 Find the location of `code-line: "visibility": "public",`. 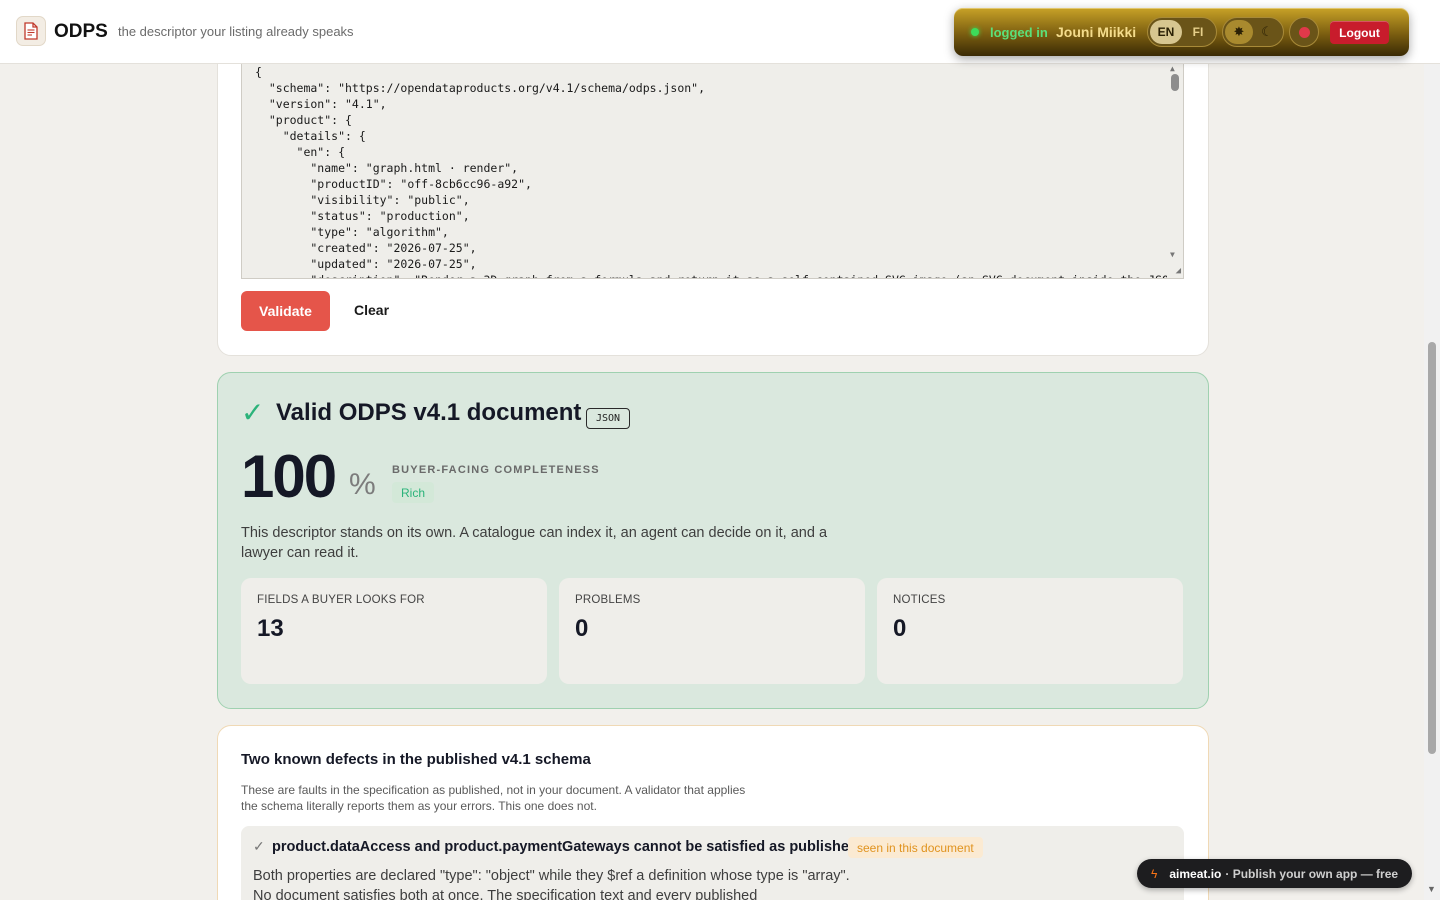

code-line: "visibility": "public", is located at coordinates (362, 200).